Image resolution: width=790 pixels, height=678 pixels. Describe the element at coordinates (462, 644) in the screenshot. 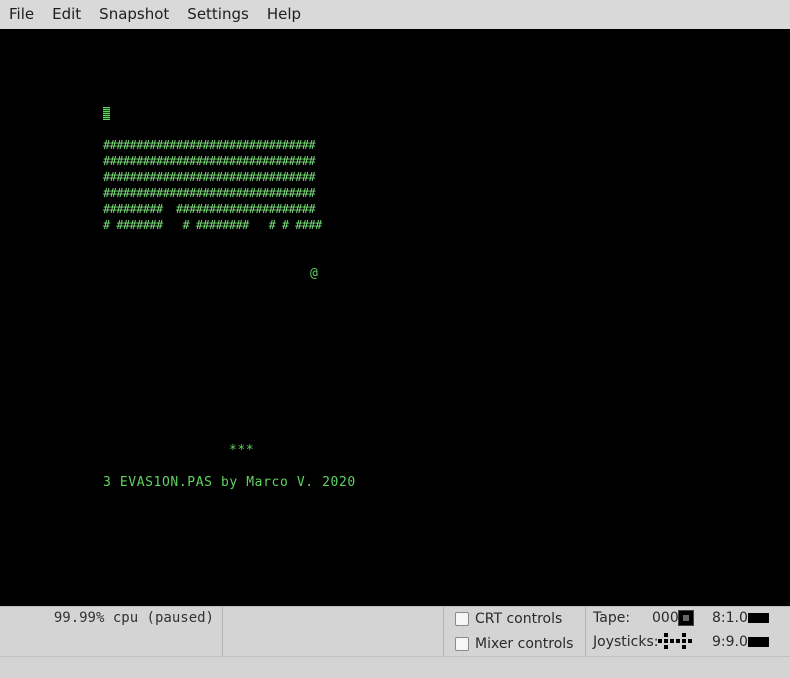

I see `mixer-controls-checkbox` at that location.